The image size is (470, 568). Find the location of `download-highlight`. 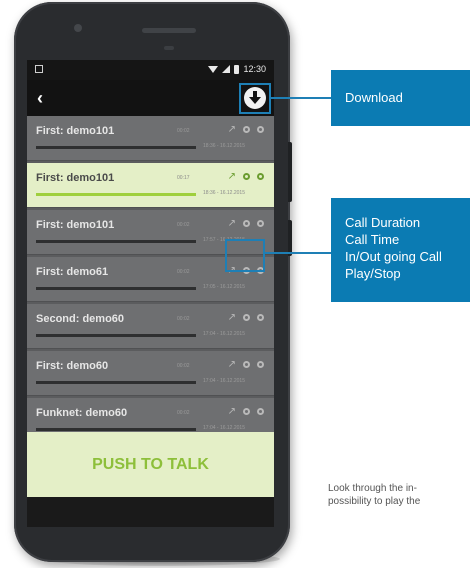

download-highlight is located at coordinates (255, 98).